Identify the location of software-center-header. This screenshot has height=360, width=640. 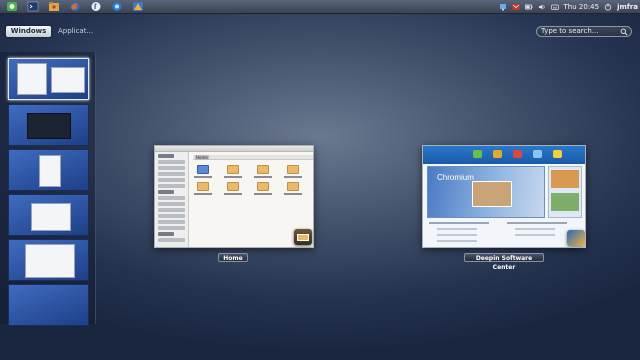
(504, 155).